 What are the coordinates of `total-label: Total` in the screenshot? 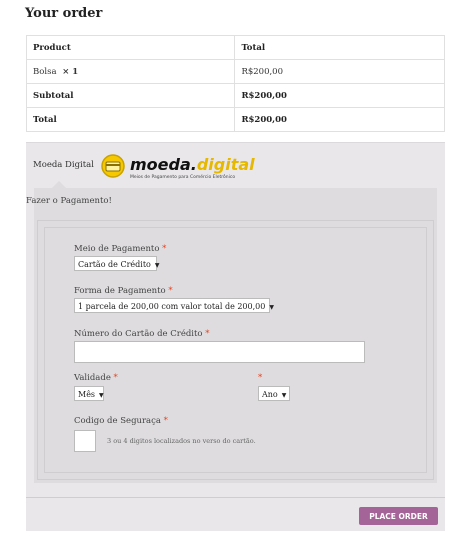 It's located at (130, 119).